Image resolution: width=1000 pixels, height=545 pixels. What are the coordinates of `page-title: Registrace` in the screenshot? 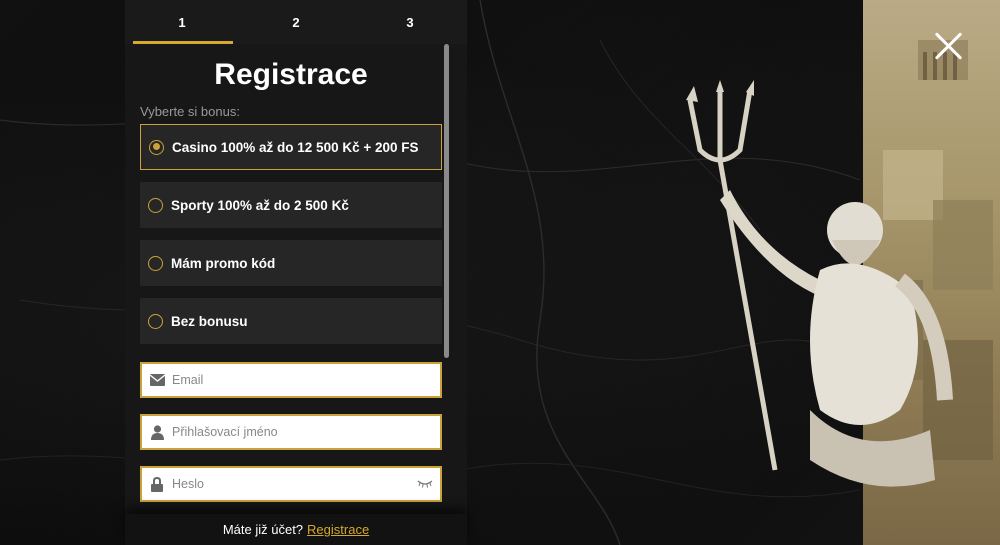 It's located at (291, 74).